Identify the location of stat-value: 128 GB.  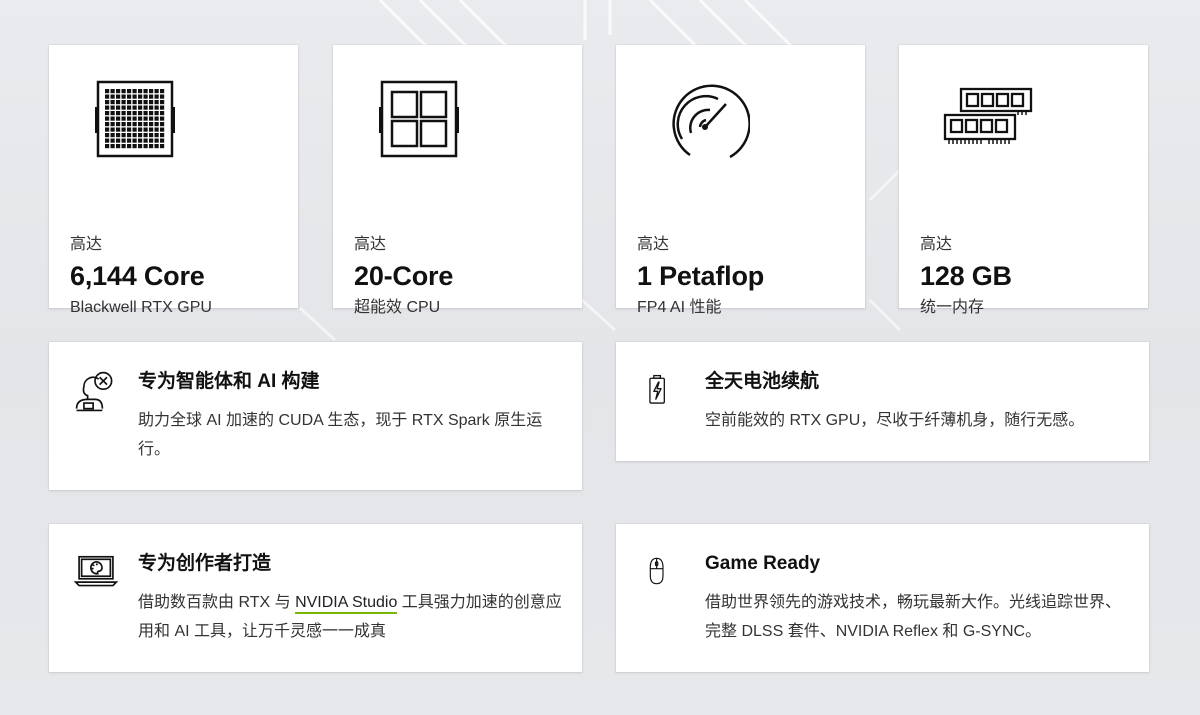
(966, 276).